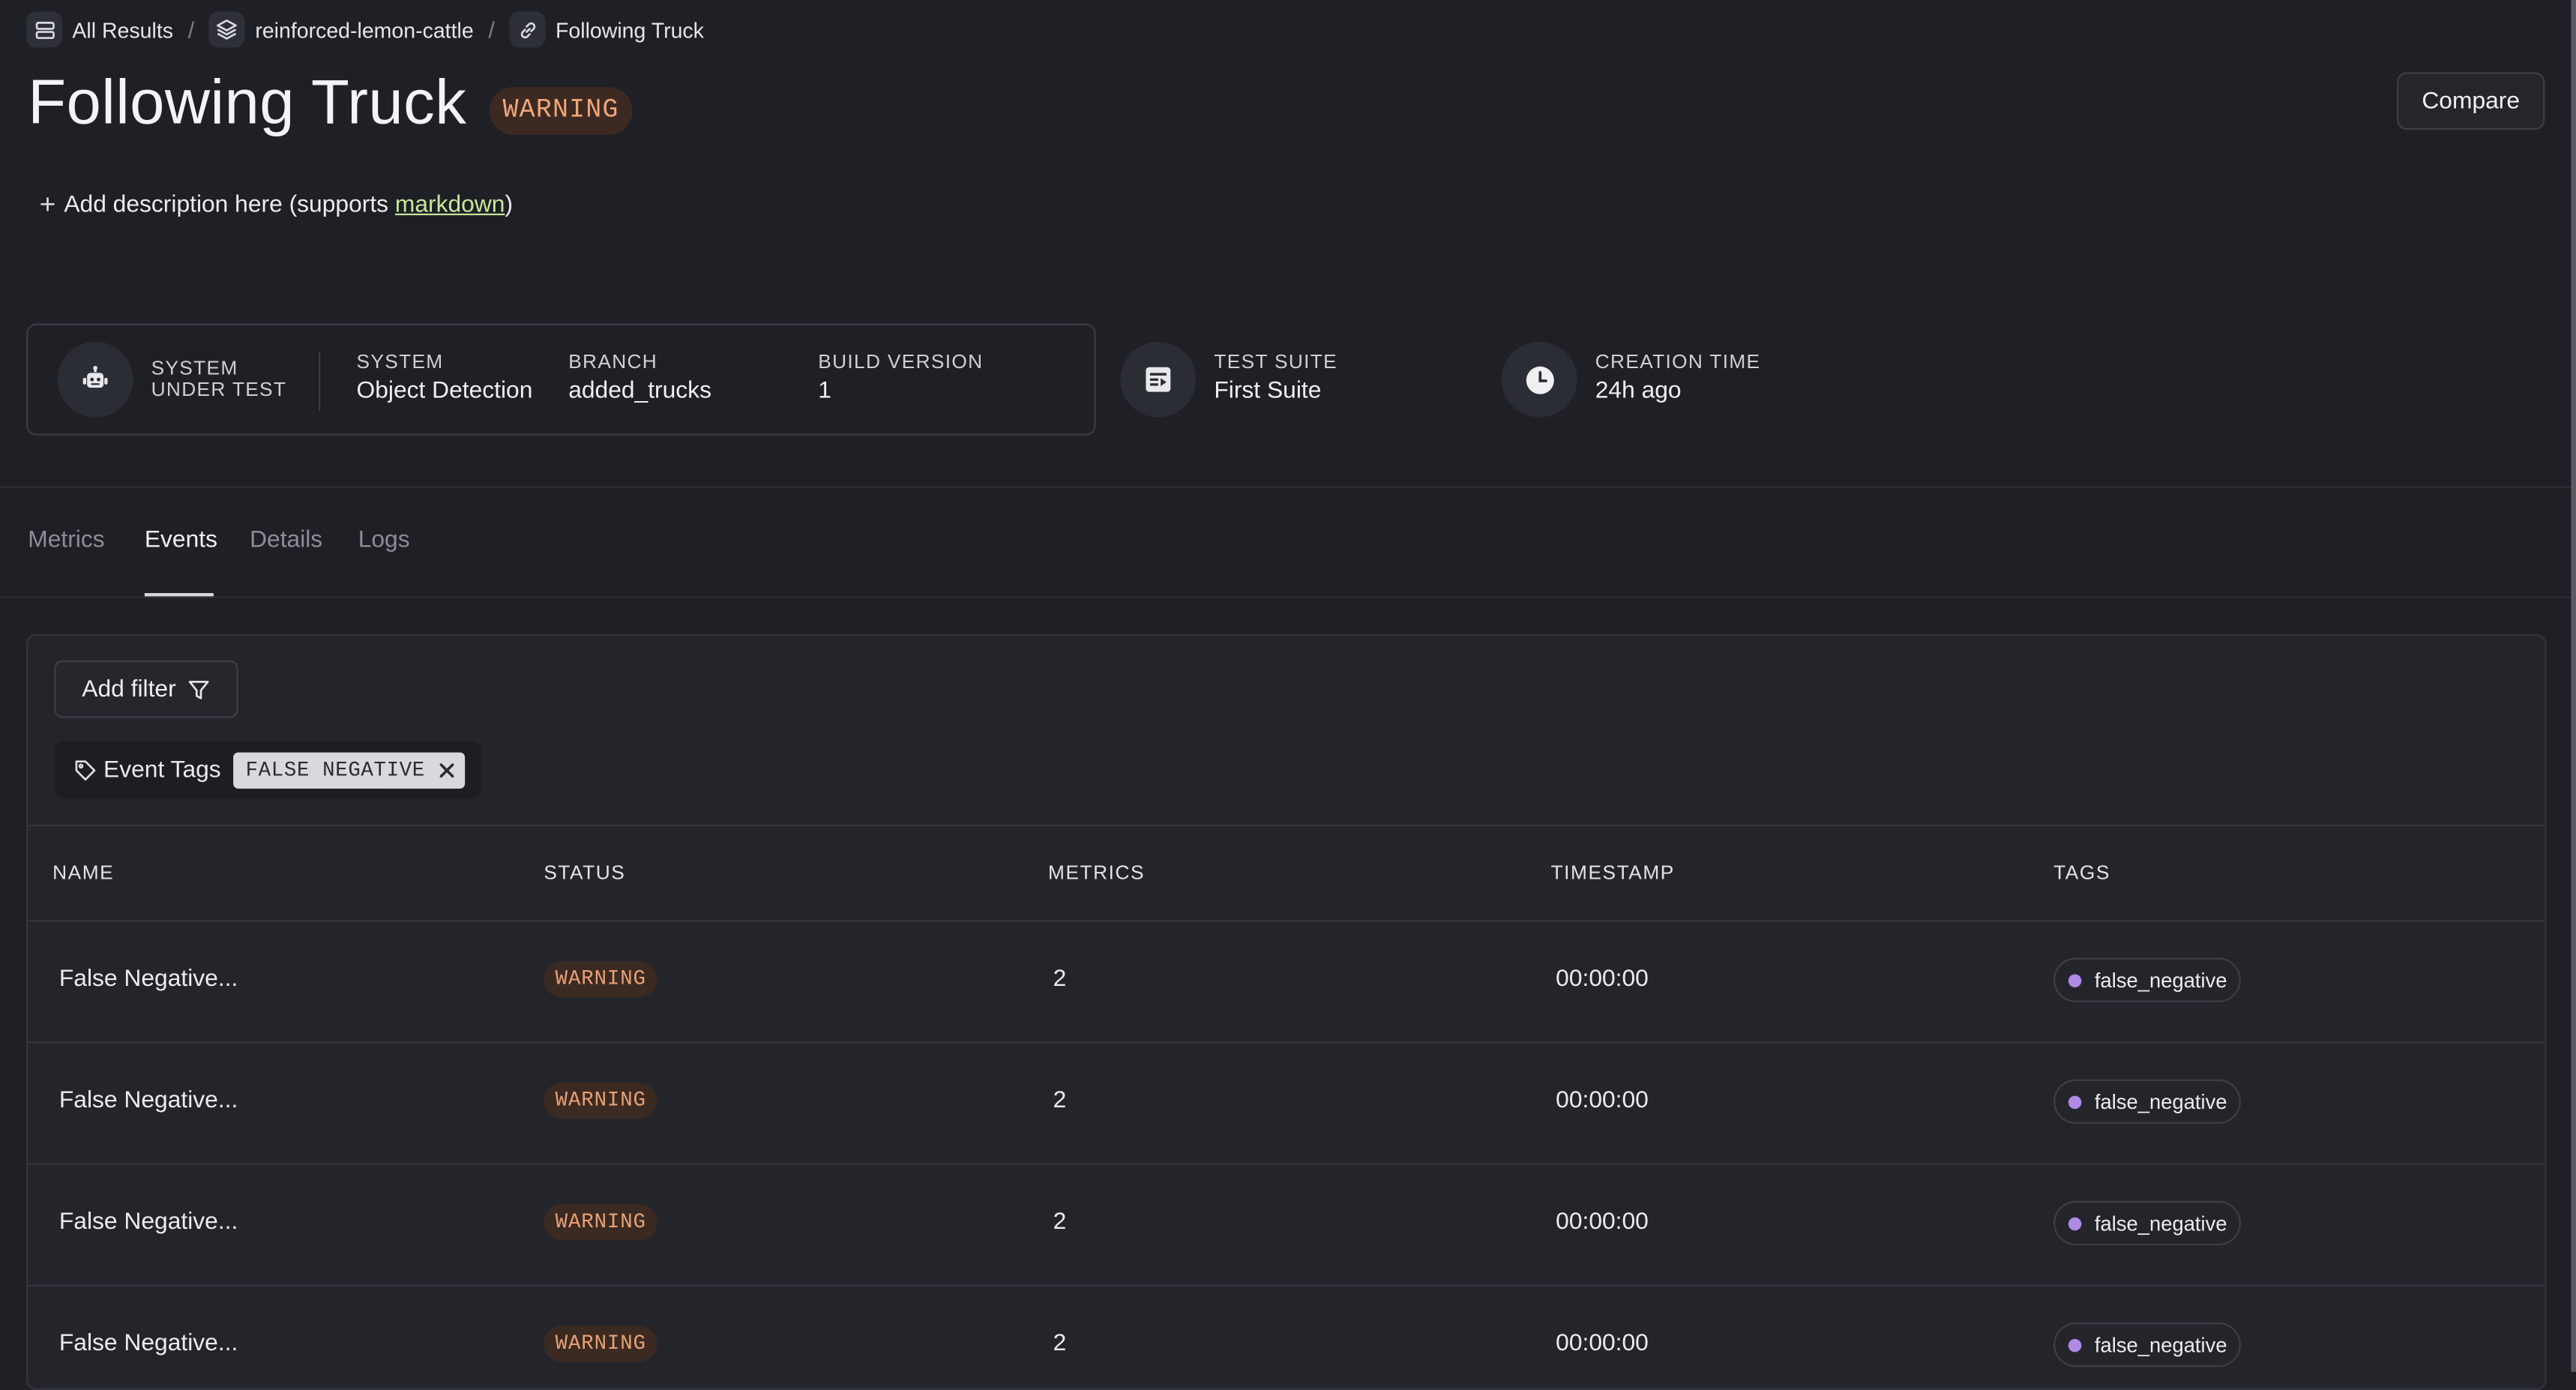 The width and height of the screenshot is (2576, 1390). I want to click on breadcrumb-label: reinforced-lemon-cattle, so click(364, 30).